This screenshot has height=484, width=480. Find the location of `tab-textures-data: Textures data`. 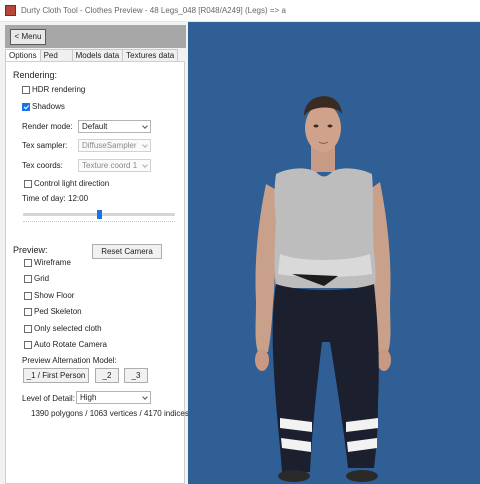

tab-textures-data: Textures data is located at coordinates (150, 55).